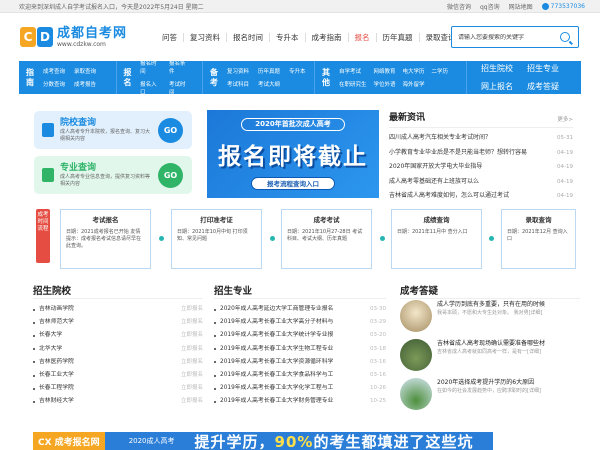  I want to click on list-item: 吉林省成人高考难度如何，怎么可以通过考试 04-19, so click(481, 196).